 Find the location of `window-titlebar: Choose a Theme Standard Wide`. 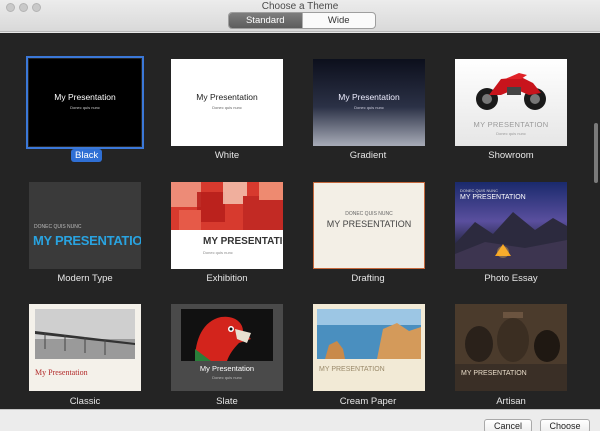

window-titlebar: Choose a Theme Standard Wide is located at coordinates (300, 16).